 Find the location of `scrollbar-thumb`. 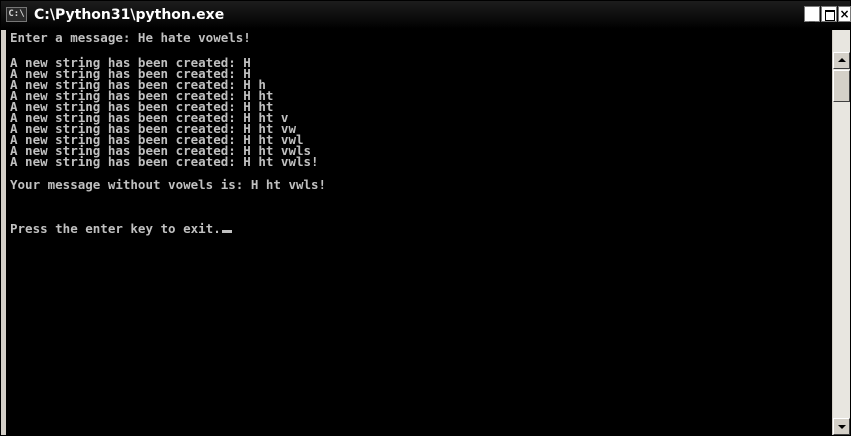

scrollbar-thumb is located at coordinates (841, 86).